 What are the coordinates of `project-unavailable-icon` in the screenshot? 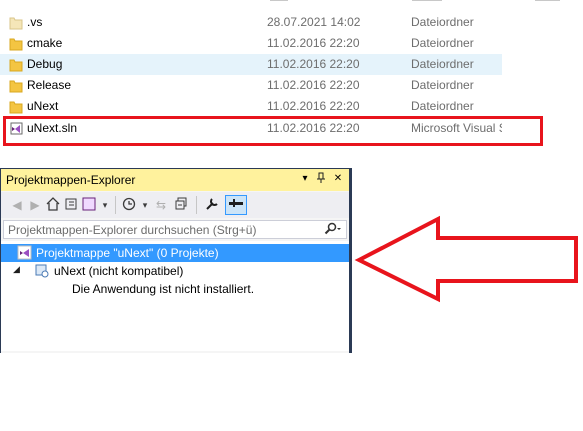 It's located at (42, 271).